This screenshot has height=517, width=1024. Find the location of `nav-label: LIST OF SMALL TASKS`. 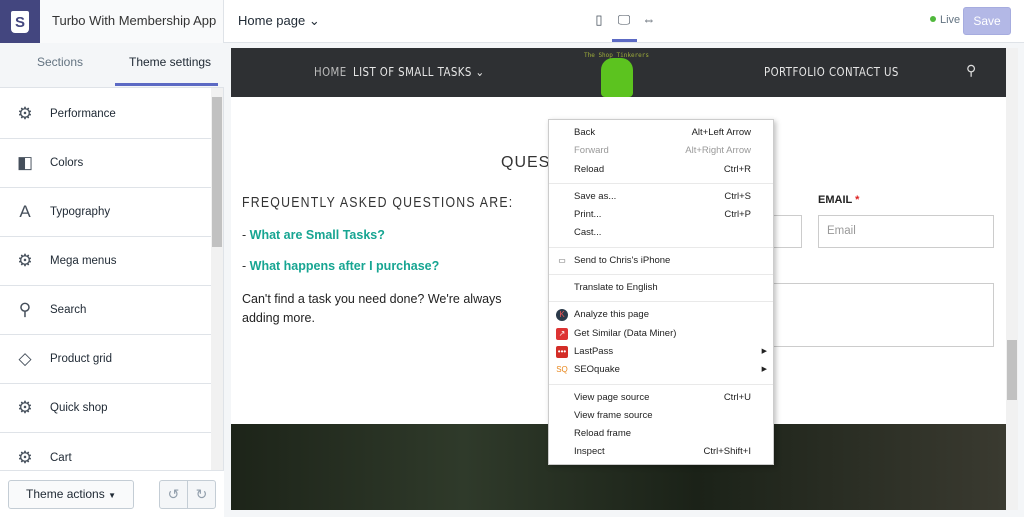

nav-label: LIST OF SMALL TASKS is located at coordinates (412, 72).